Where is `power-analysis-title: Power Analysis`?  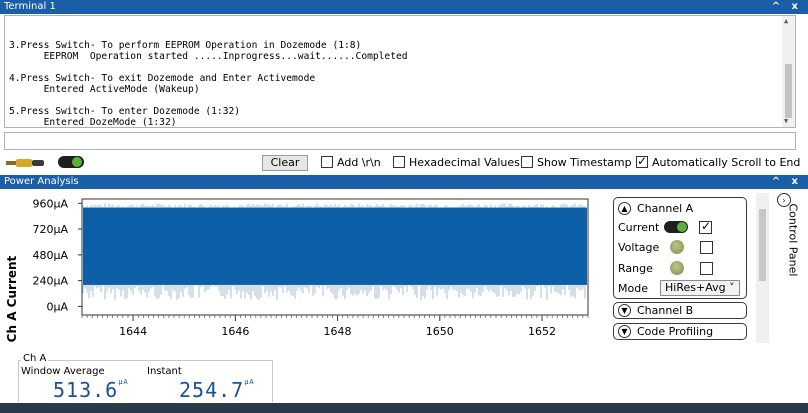 power-analysis-title: Power Analysis is located at coordinates (41, 181).